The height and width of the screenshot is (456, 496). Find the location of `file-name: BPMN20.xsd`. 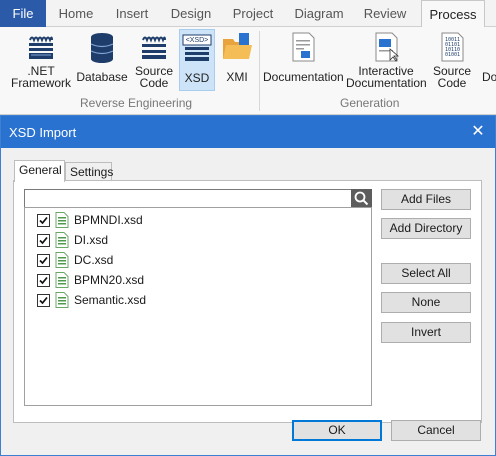

file-name: BPMN20.xsd is located at coordinates (109, 280).